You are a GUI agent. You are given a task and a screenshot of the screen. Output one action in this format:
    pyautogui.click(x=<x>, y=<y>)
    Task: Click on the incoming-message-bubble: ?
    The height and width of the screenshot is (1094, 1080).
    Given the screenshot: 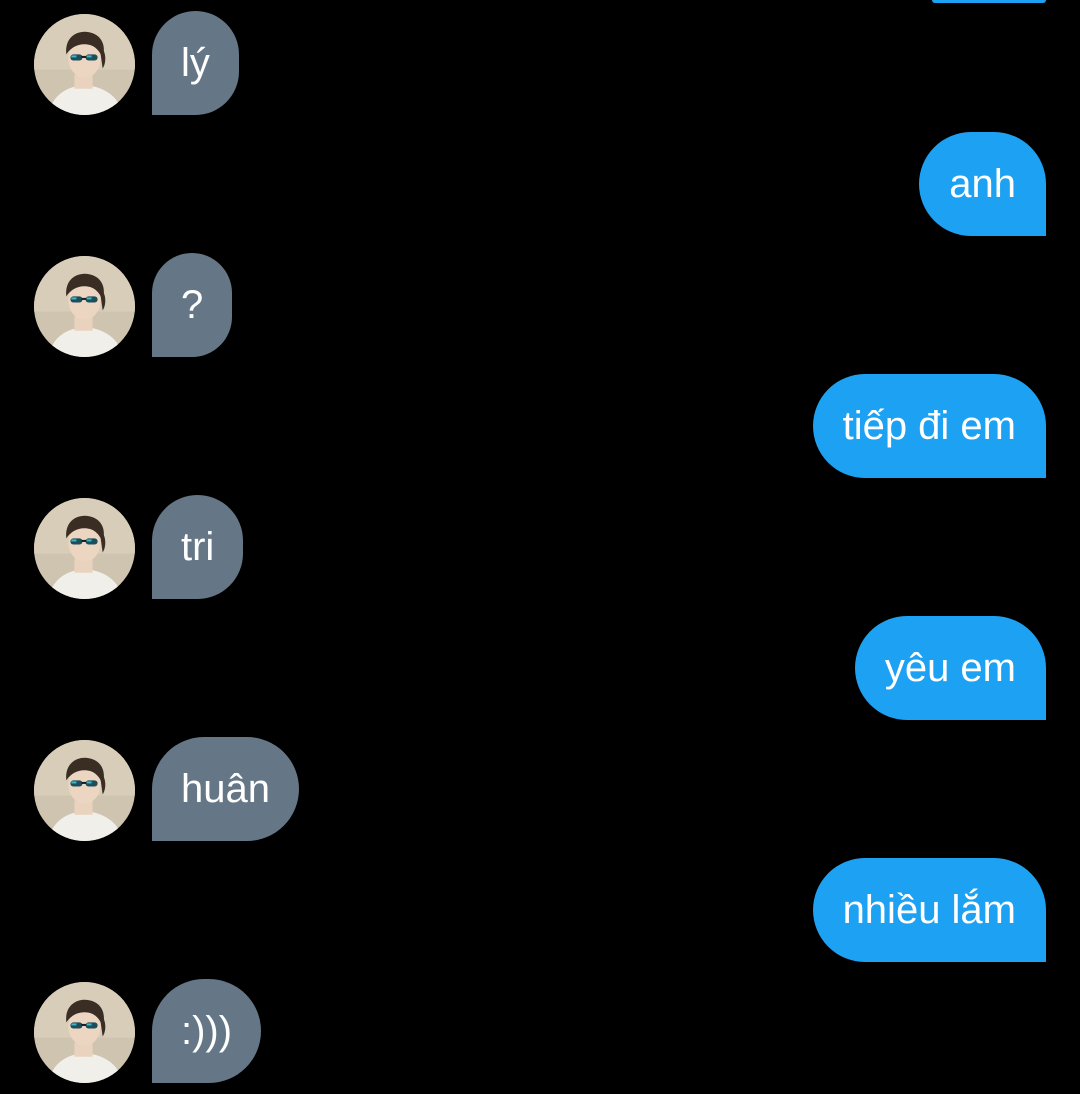 What is the action you would take?
    pyautogui.click(x=192, y=305)
    